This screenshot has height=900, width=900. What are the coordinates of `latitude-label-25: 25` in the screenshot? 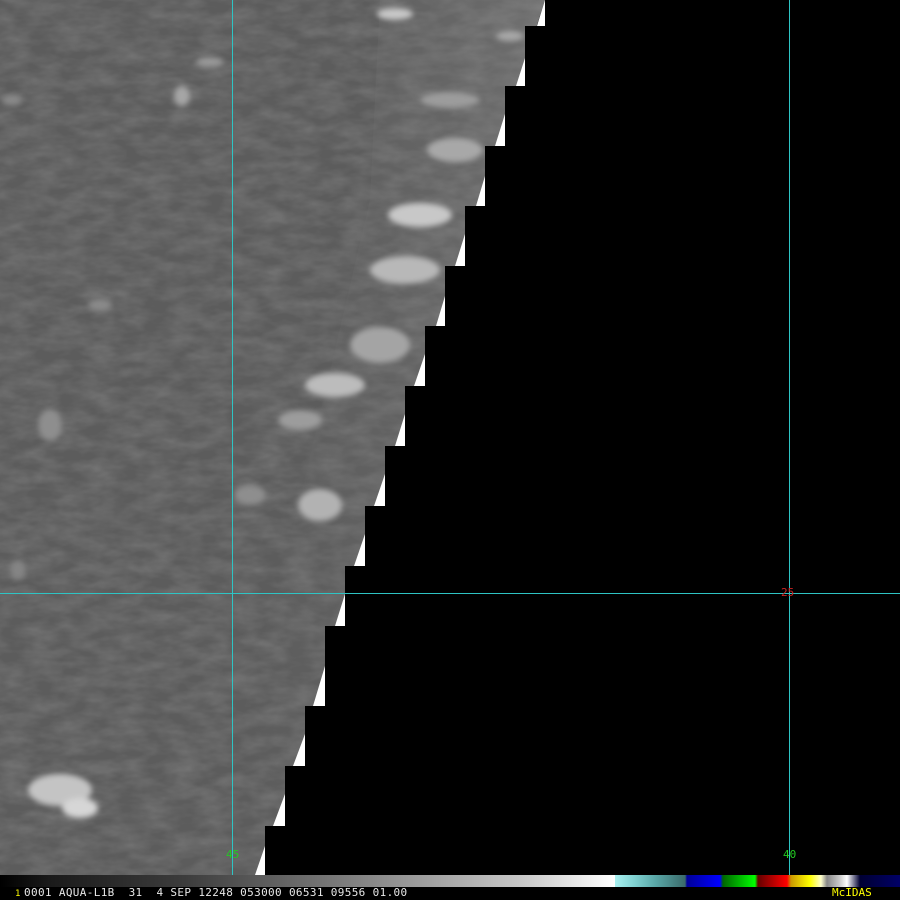 It's located at (788, 592).